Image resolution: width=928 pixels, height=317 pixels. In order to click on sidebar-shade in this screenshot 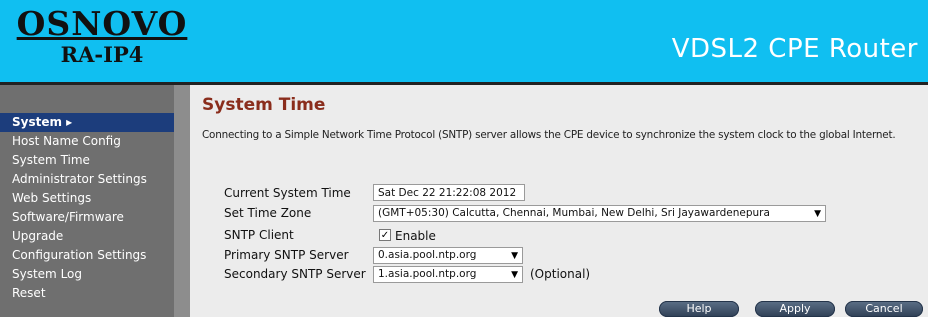, I will do `click(182, 201)`.